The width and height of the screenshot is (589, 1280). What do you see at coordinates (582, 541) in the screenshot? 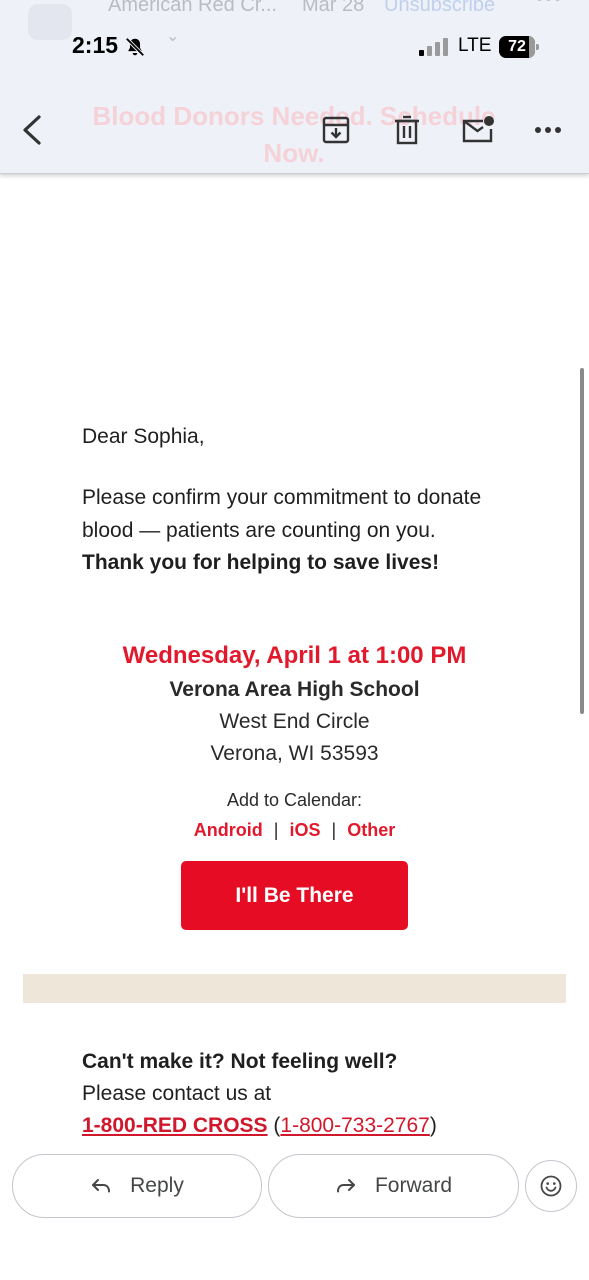
I see `scrollbar` at bounding box center [582, 541].